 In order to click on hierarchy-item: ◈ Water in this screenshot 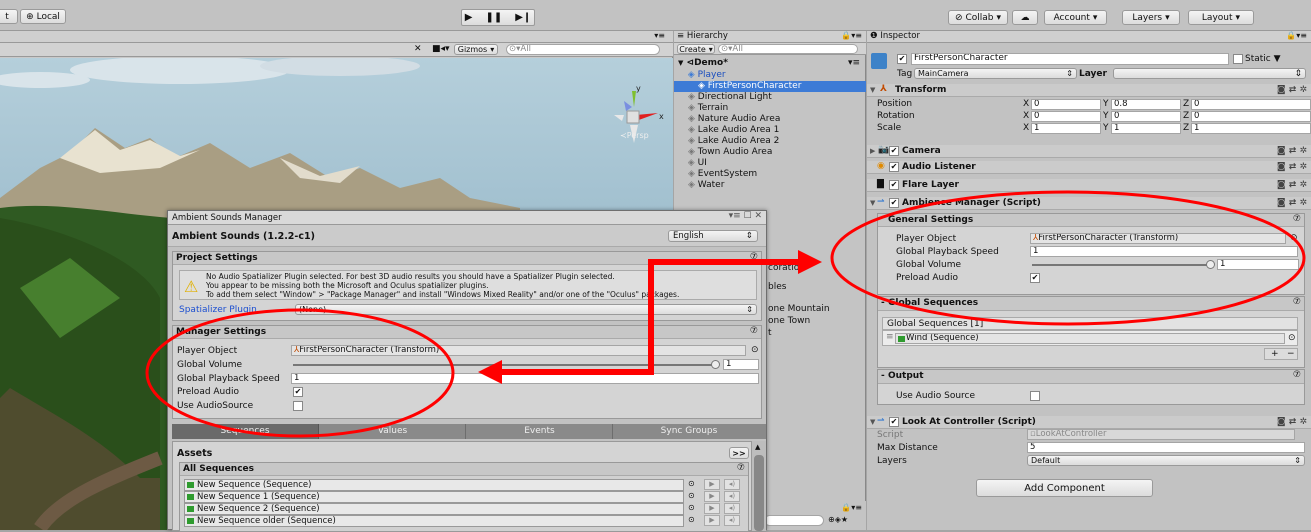, I will do `click(776, 185)`.